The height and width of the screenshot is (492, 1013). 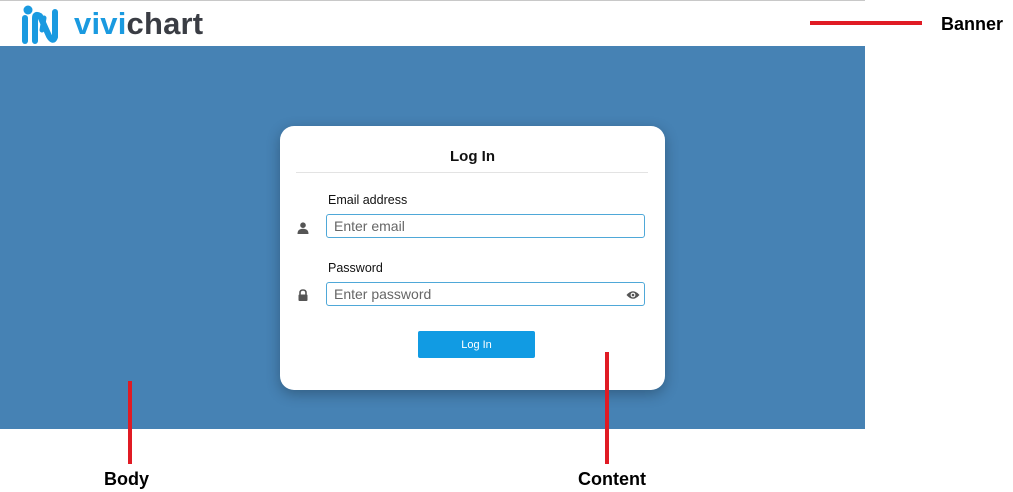 I want to click on user-icon, so click(x=303, y=228).